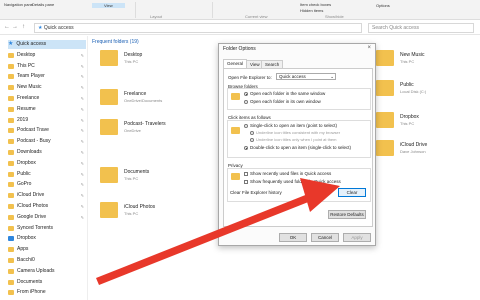 The height and width of the screenshot is (300, 480). What do you see at coordinates (287, 93) in the screenshot?
I see `browse-same-label: Open each folder in the same window` at bounding box center [287, 93].